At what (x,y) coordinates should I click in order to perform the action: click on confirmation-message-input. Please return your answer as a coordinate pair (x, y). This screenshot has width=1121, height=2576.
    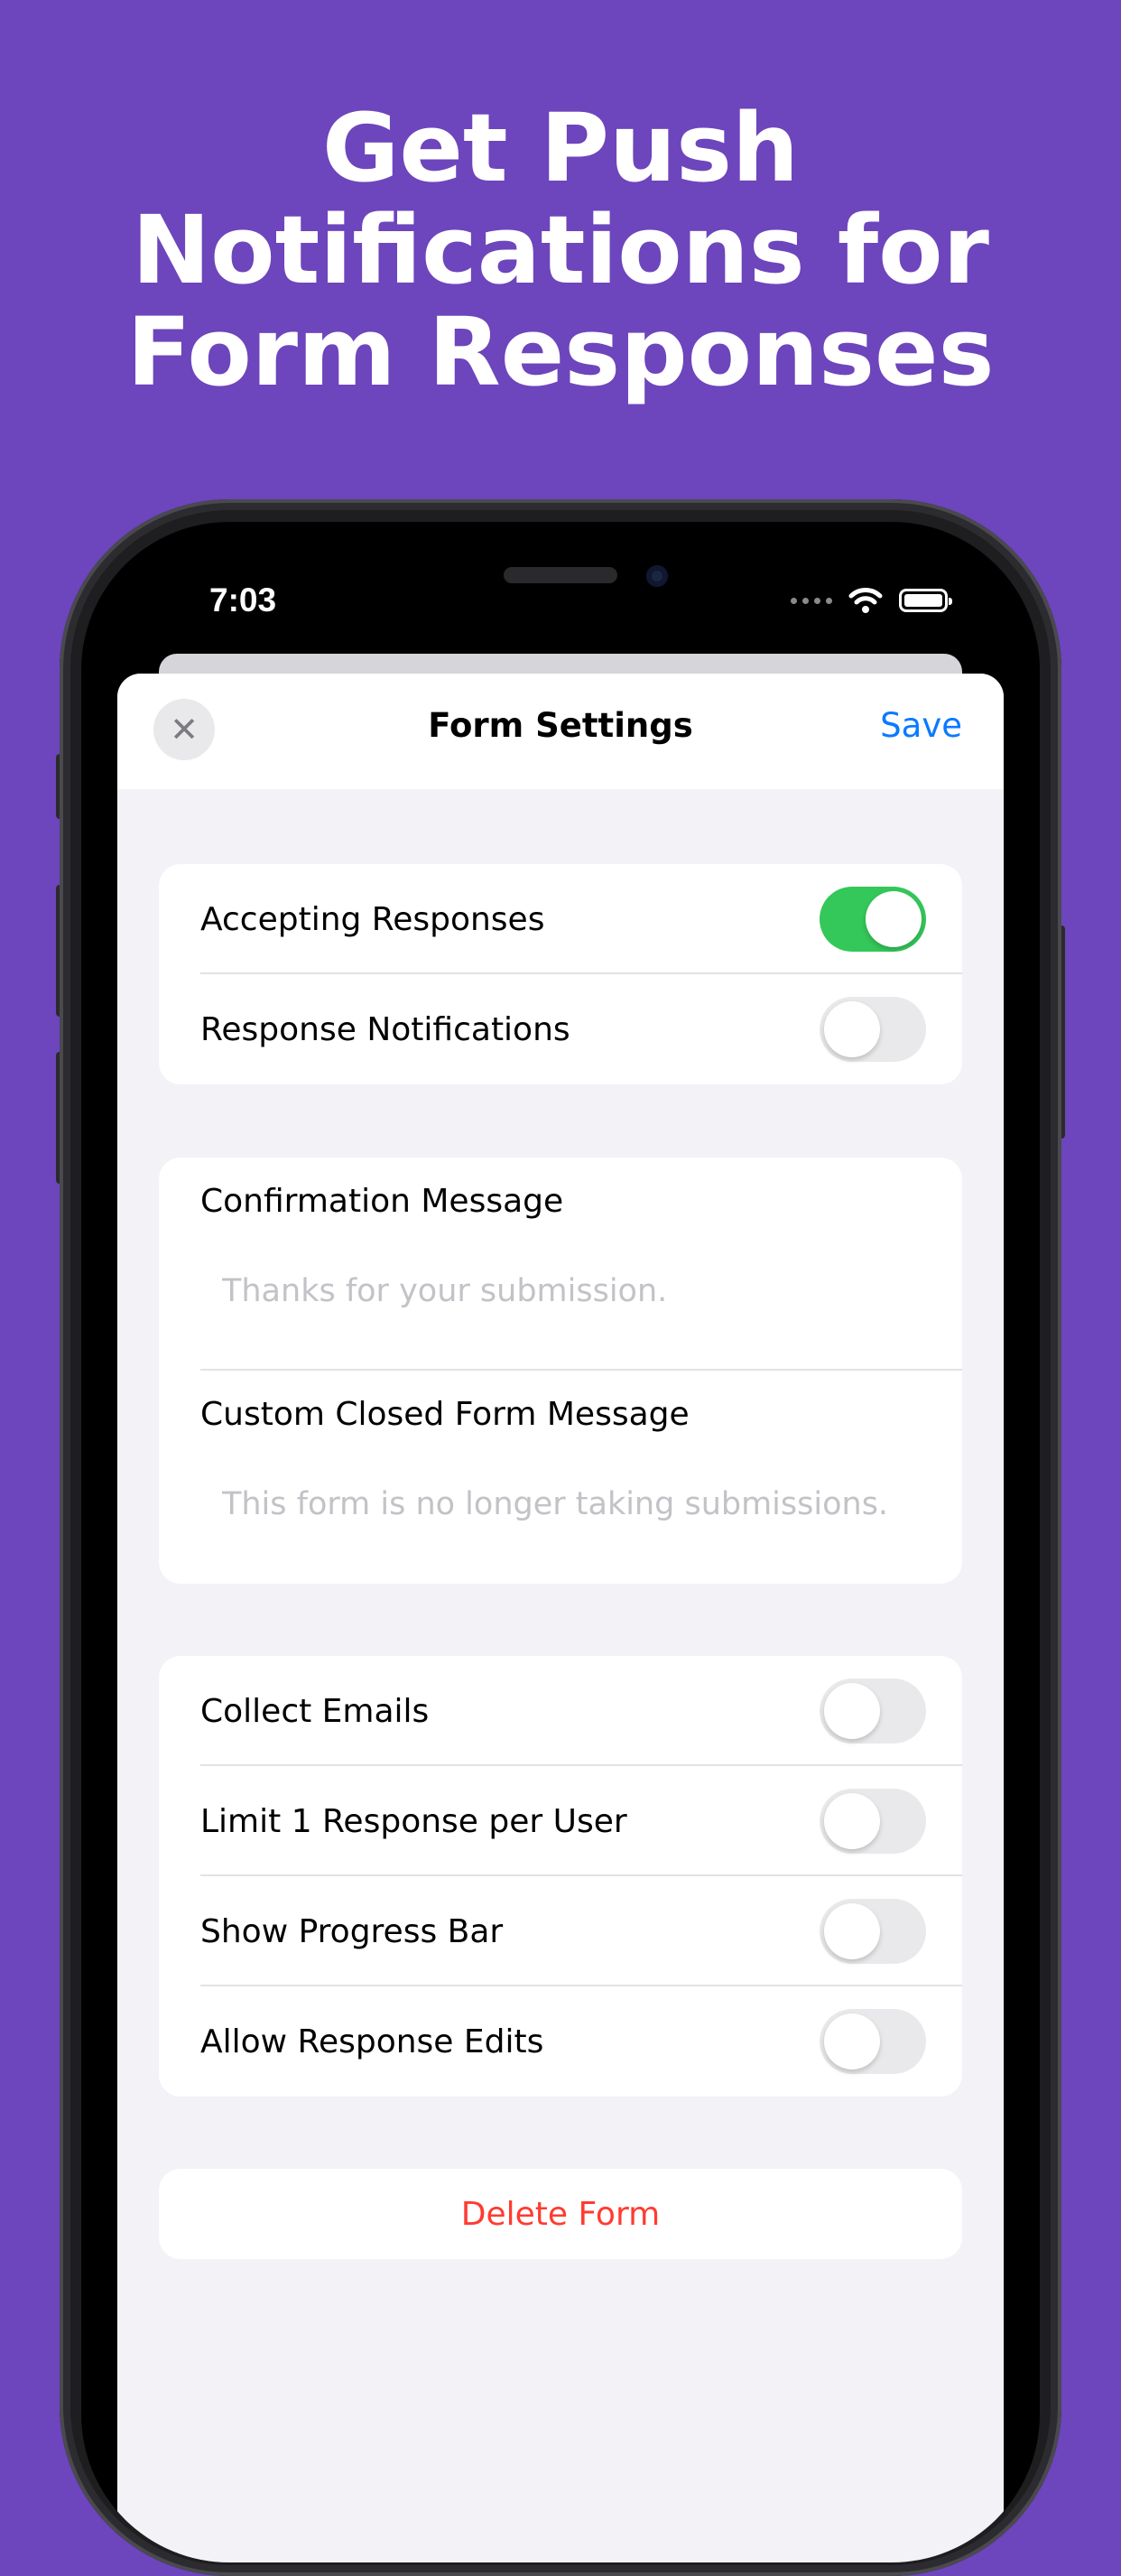
    Looking at the image, I should click on (583, 1291).